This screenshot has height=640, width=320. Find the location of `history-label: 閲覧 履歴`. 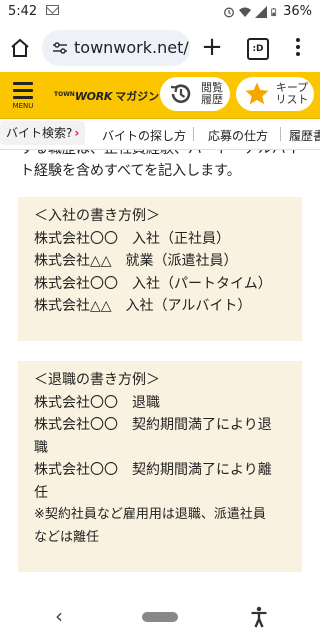

history-label: 閲覧 履歴 is located at coordinates (212, 93).